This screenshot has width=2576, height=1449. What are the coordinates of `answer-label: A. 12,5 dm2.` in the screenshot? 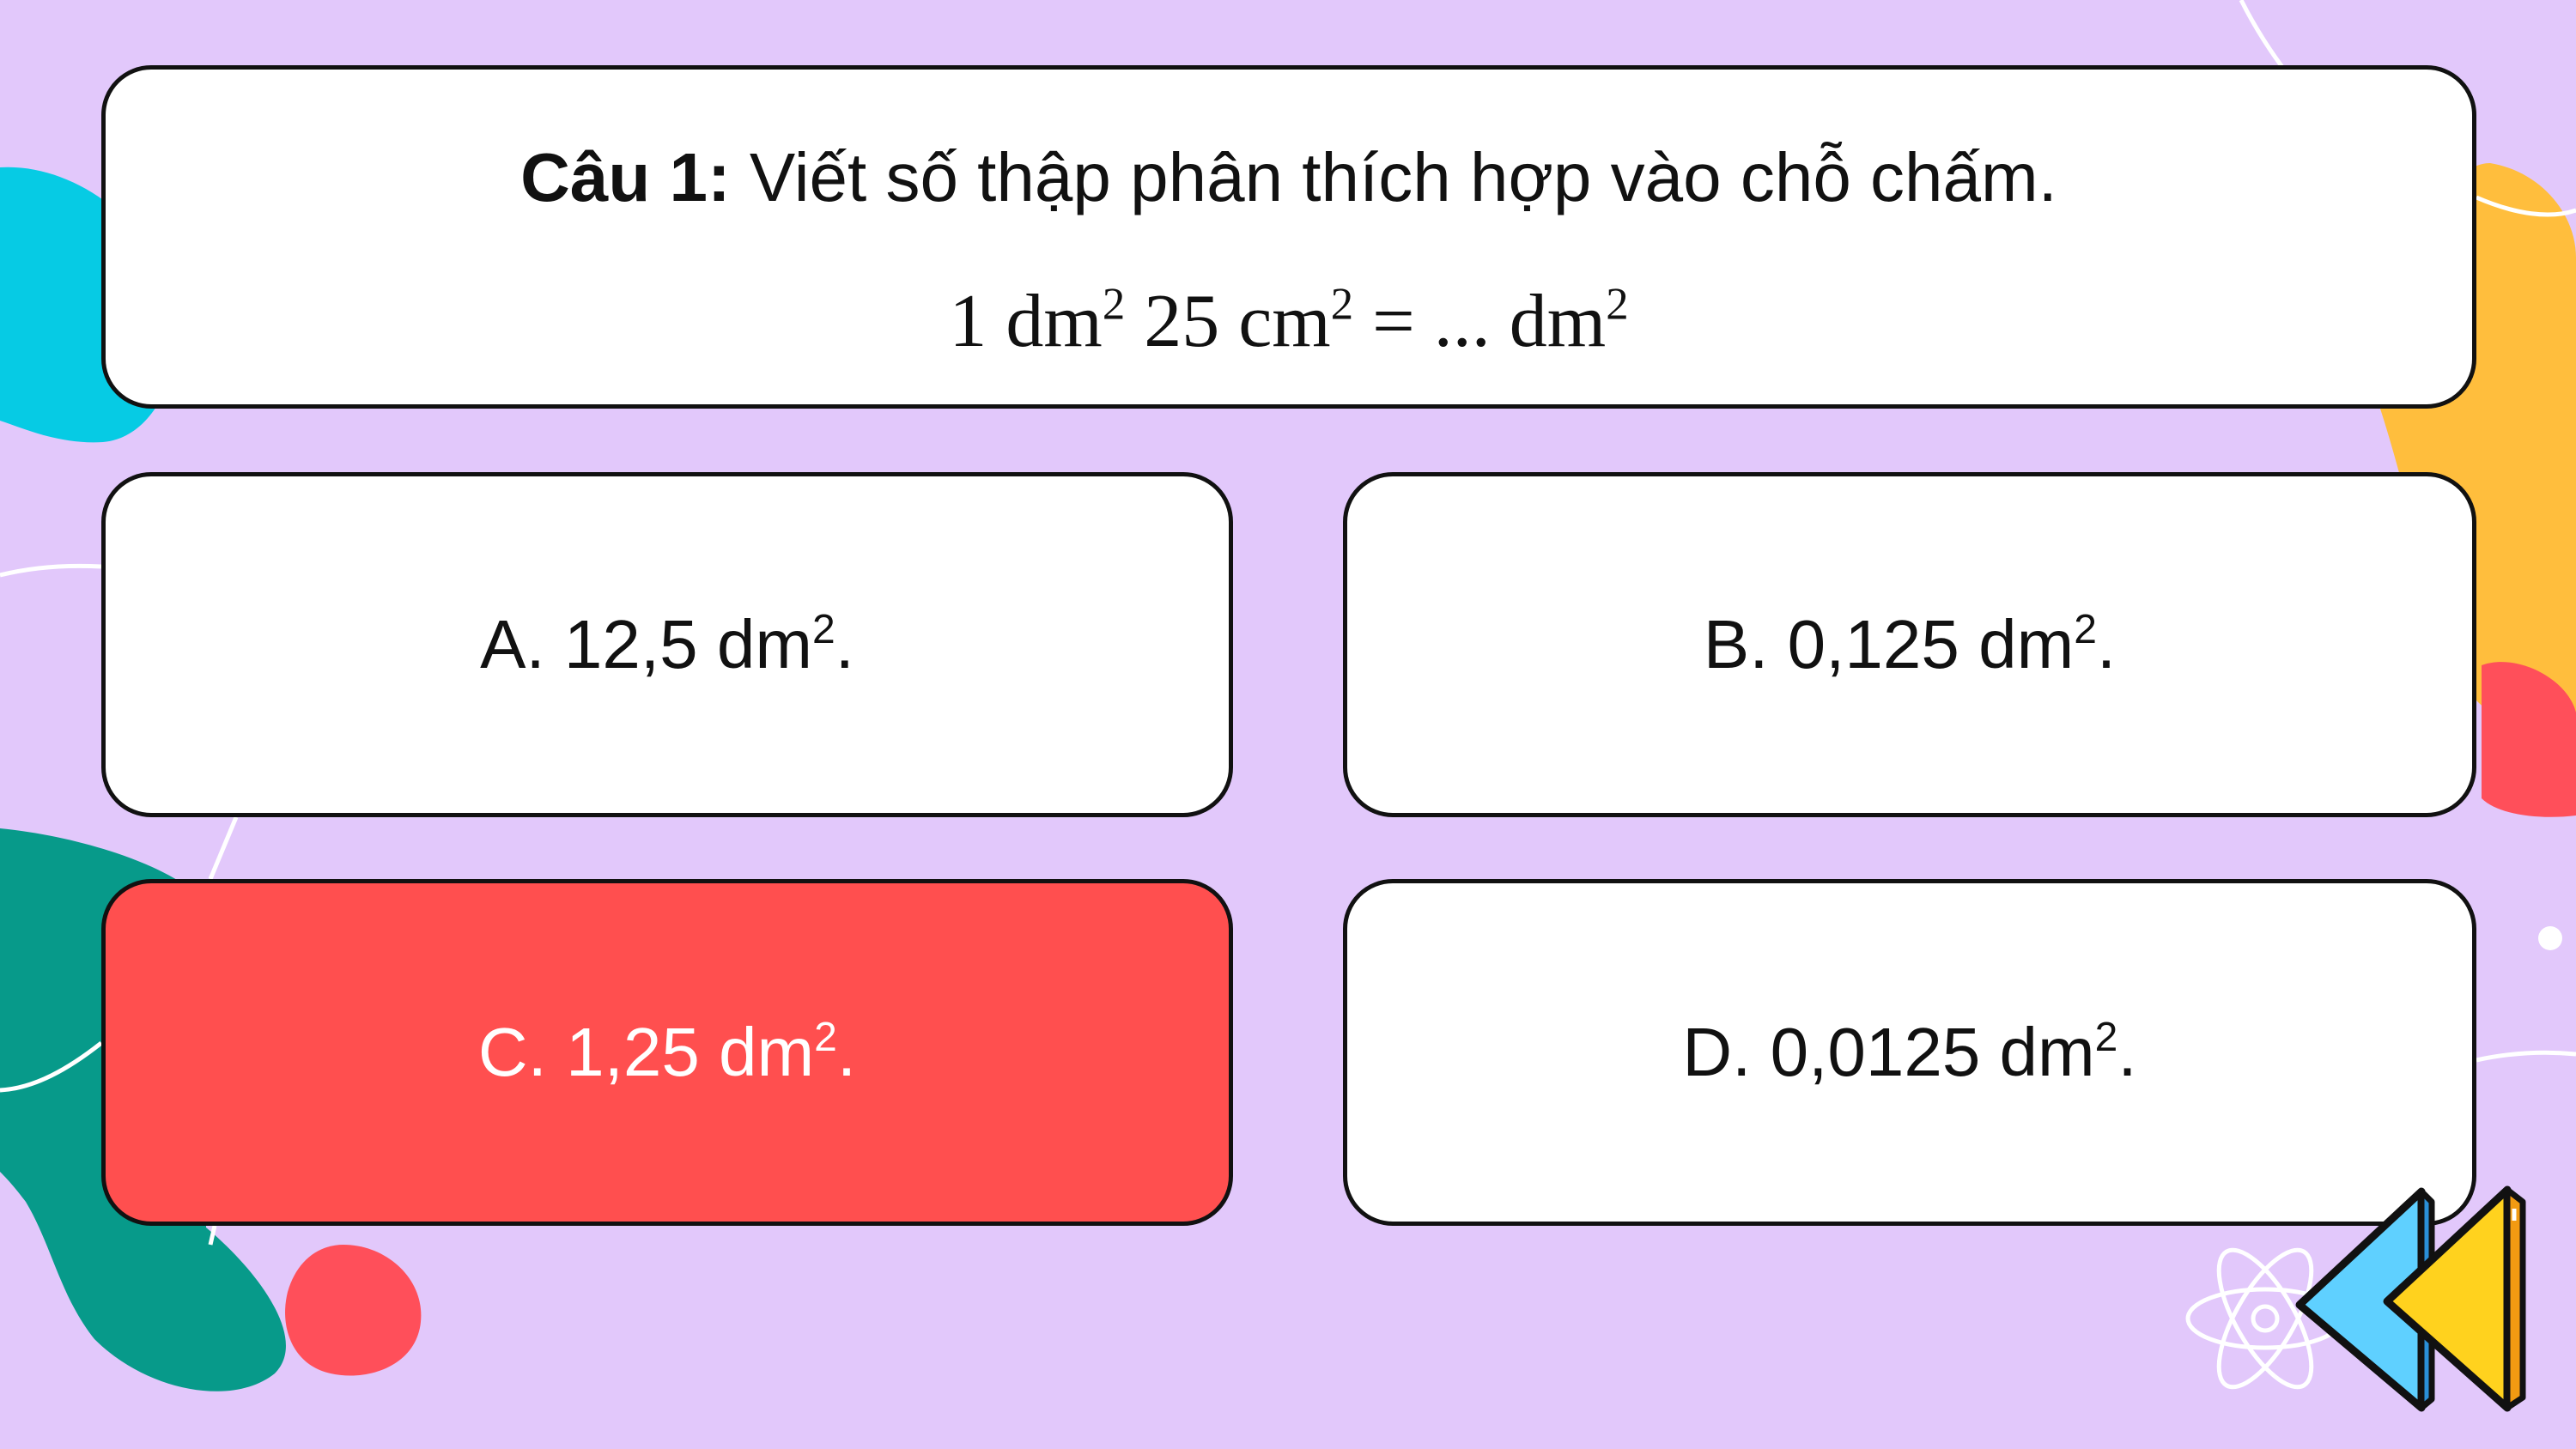 It's located at (667, 644).